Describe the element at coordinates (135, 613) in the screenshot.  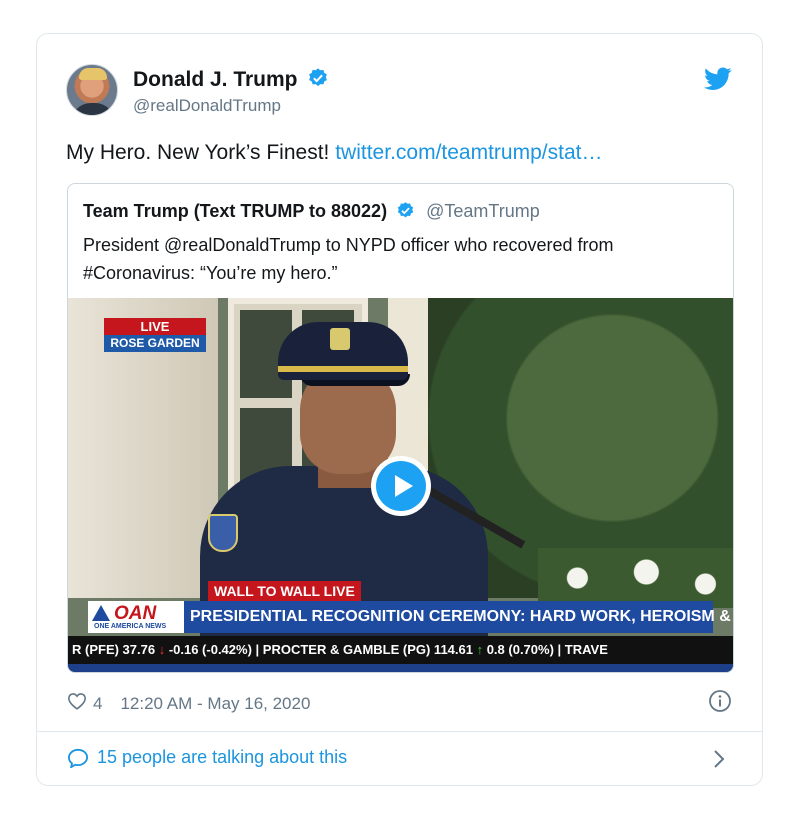
I see `oan-logo-text: OAN` at that location.